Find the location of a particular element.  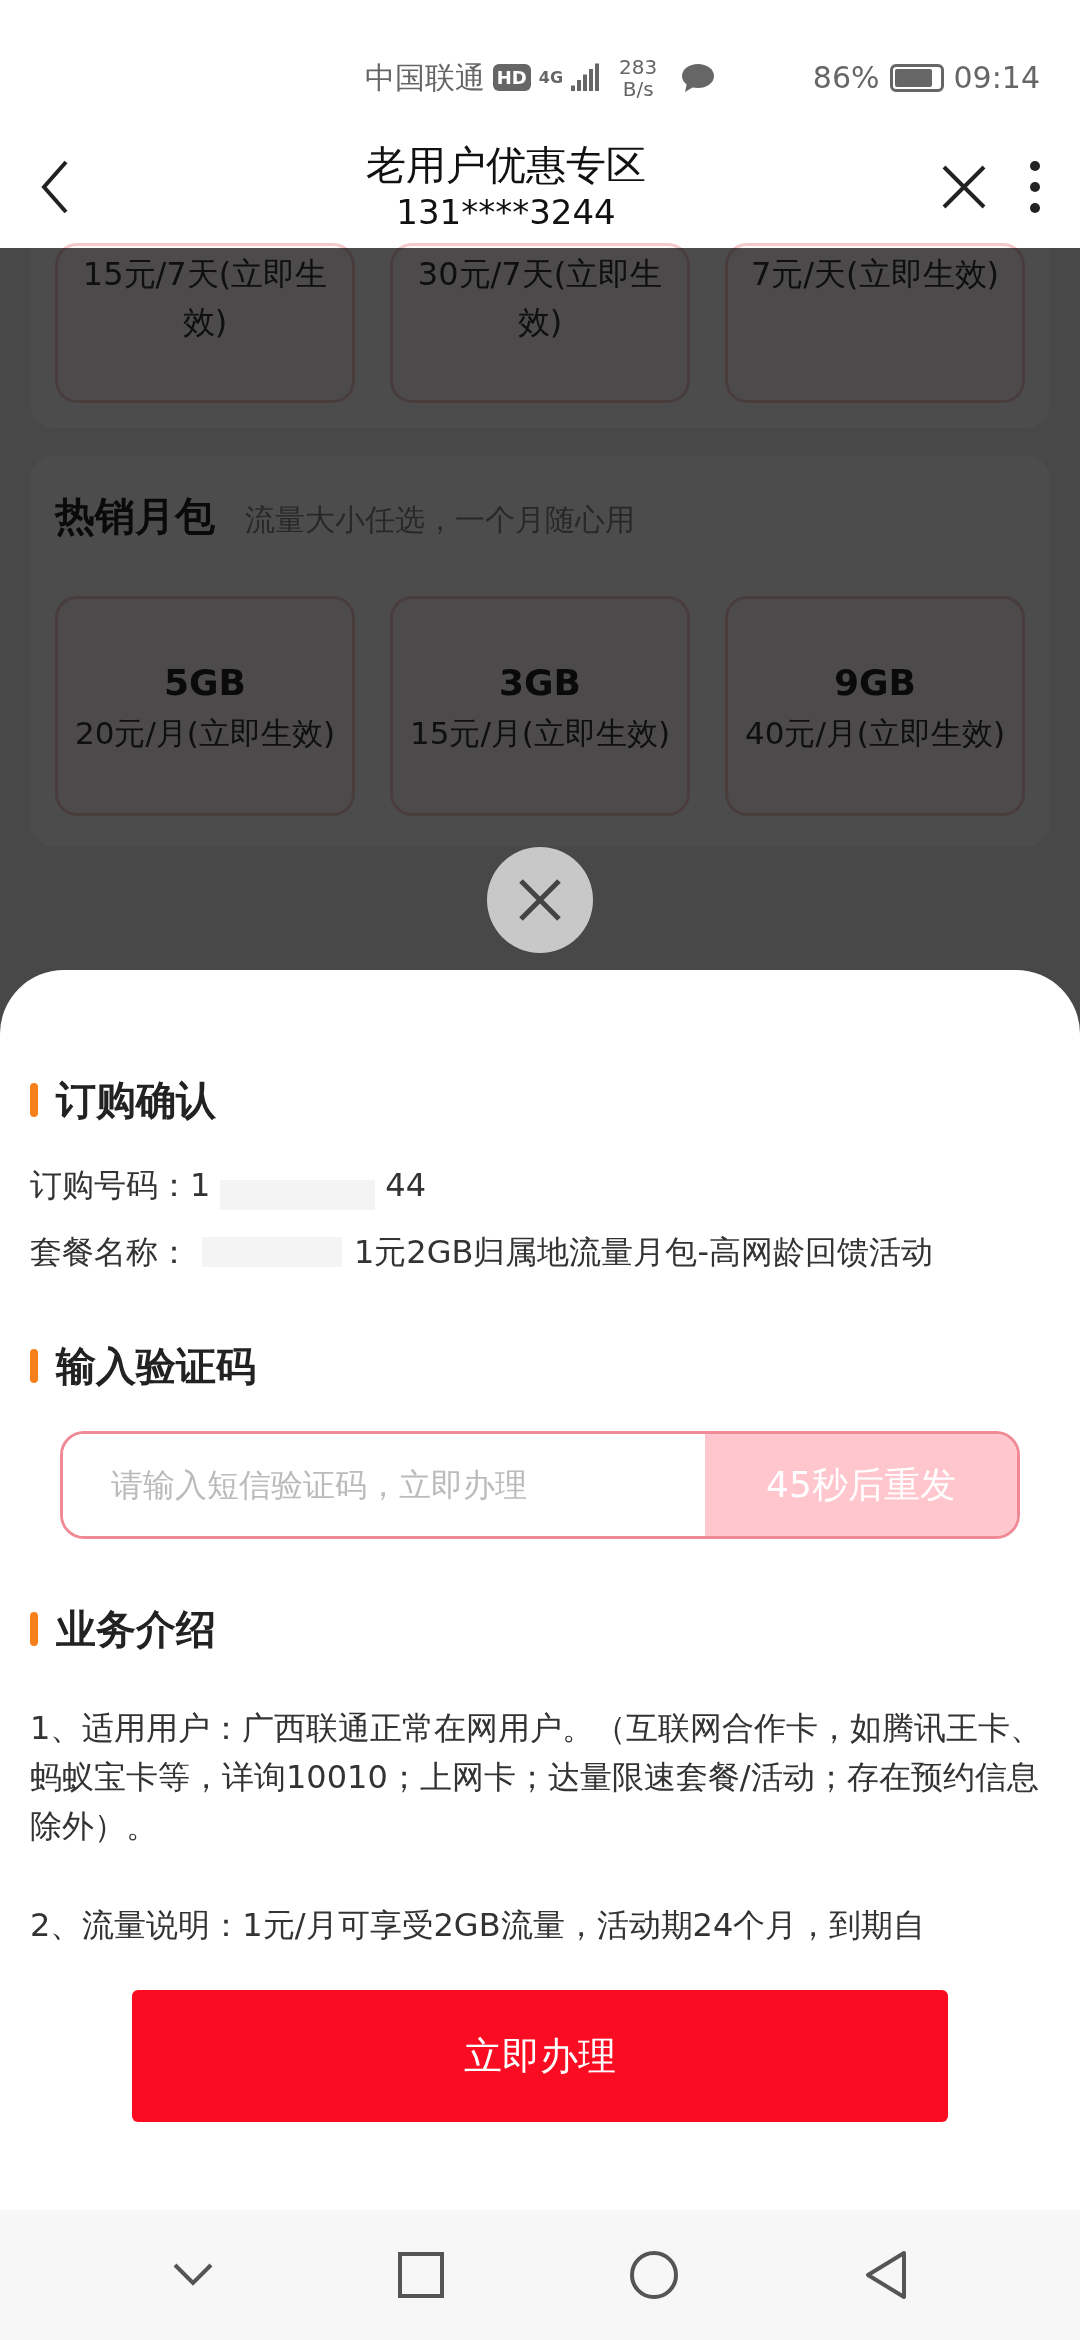

battery-percent: 86% is located at coordinates (846, 78).